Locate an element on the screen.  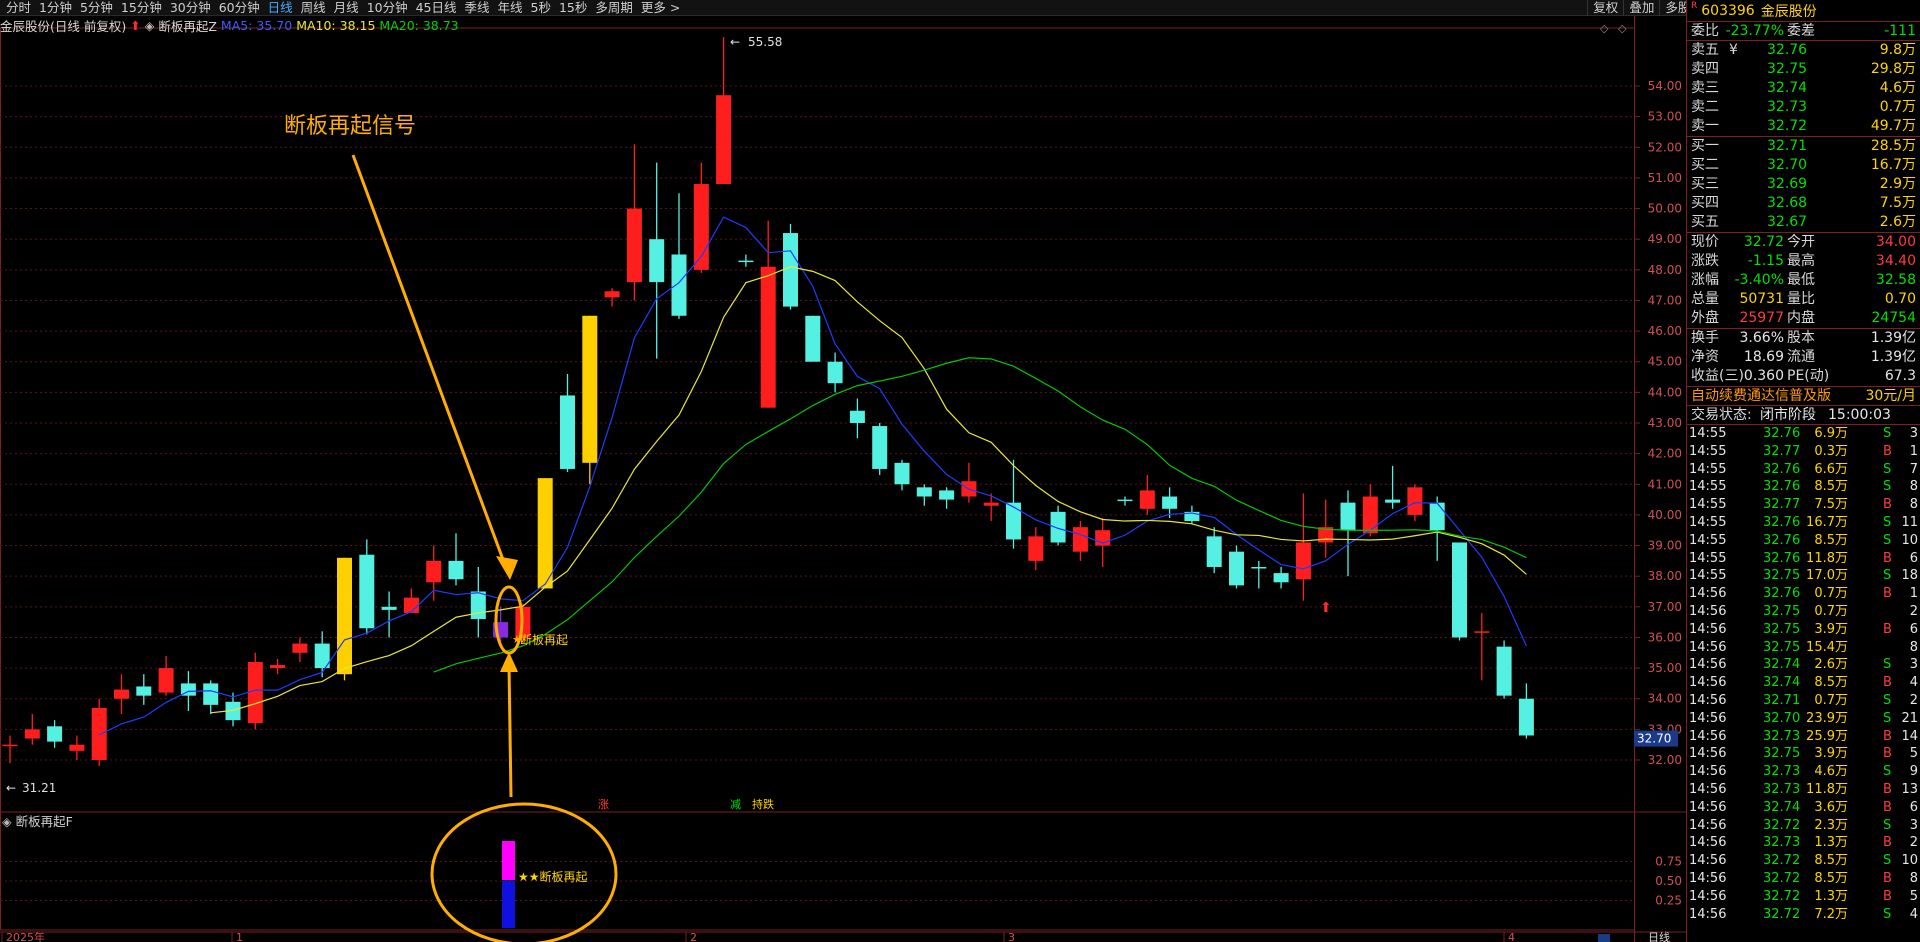
tick-row: 14:56 32.72 8.5万 B 8 is located at coordinates (1803, 879).